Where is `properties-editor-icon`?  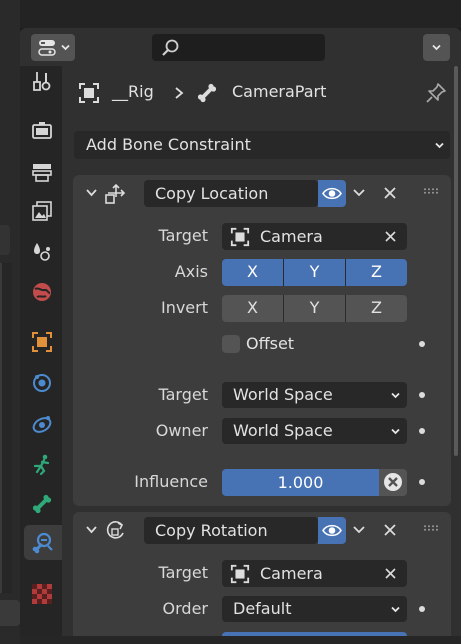
properties-editor-icon is located at coordinates (47, 47).